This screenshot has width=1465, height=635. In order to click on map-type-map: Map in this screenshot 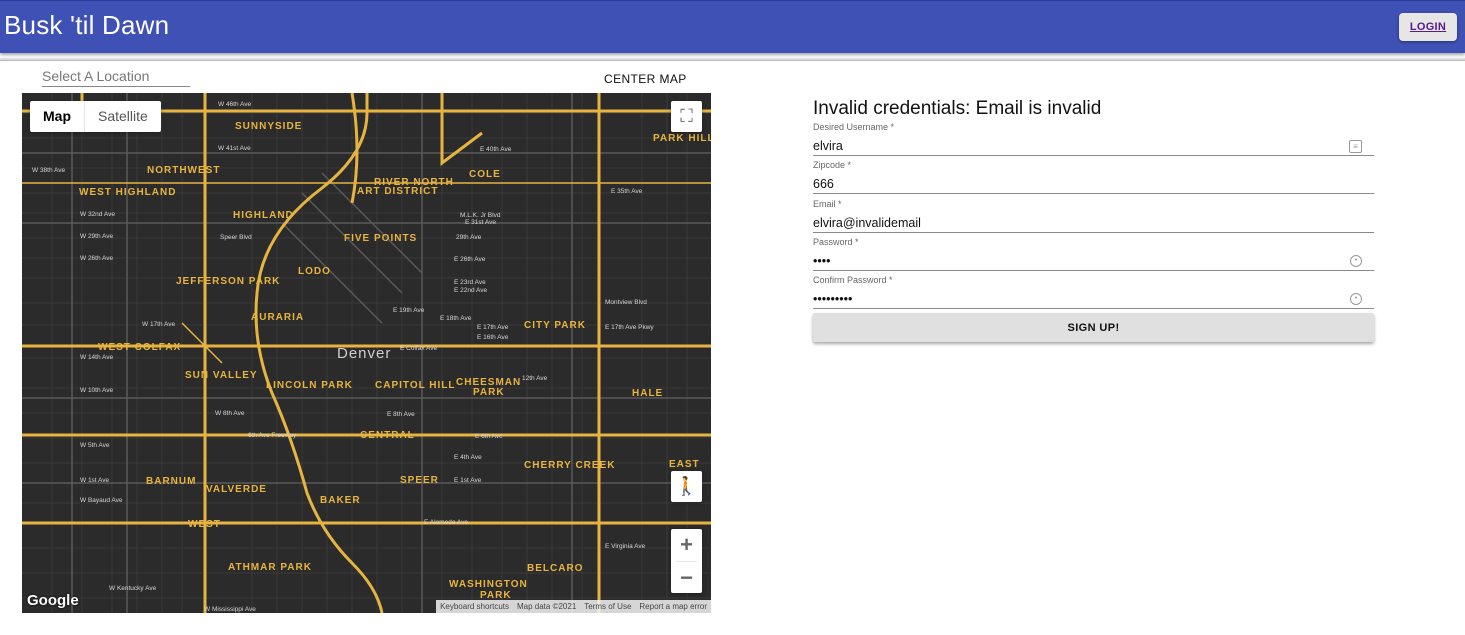, I will do `click(57, 116)`.